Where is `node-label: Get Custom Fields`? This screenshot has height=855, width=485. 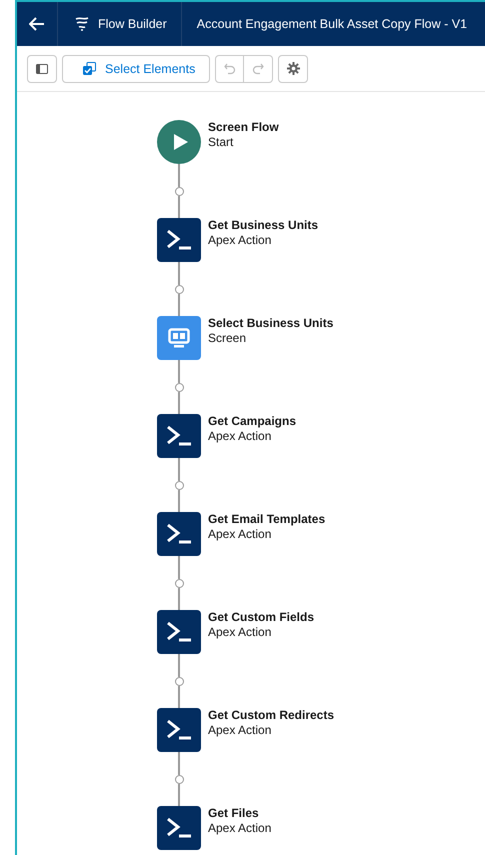 node-label: Get Custom Fields is located at coordinates (261, 617).